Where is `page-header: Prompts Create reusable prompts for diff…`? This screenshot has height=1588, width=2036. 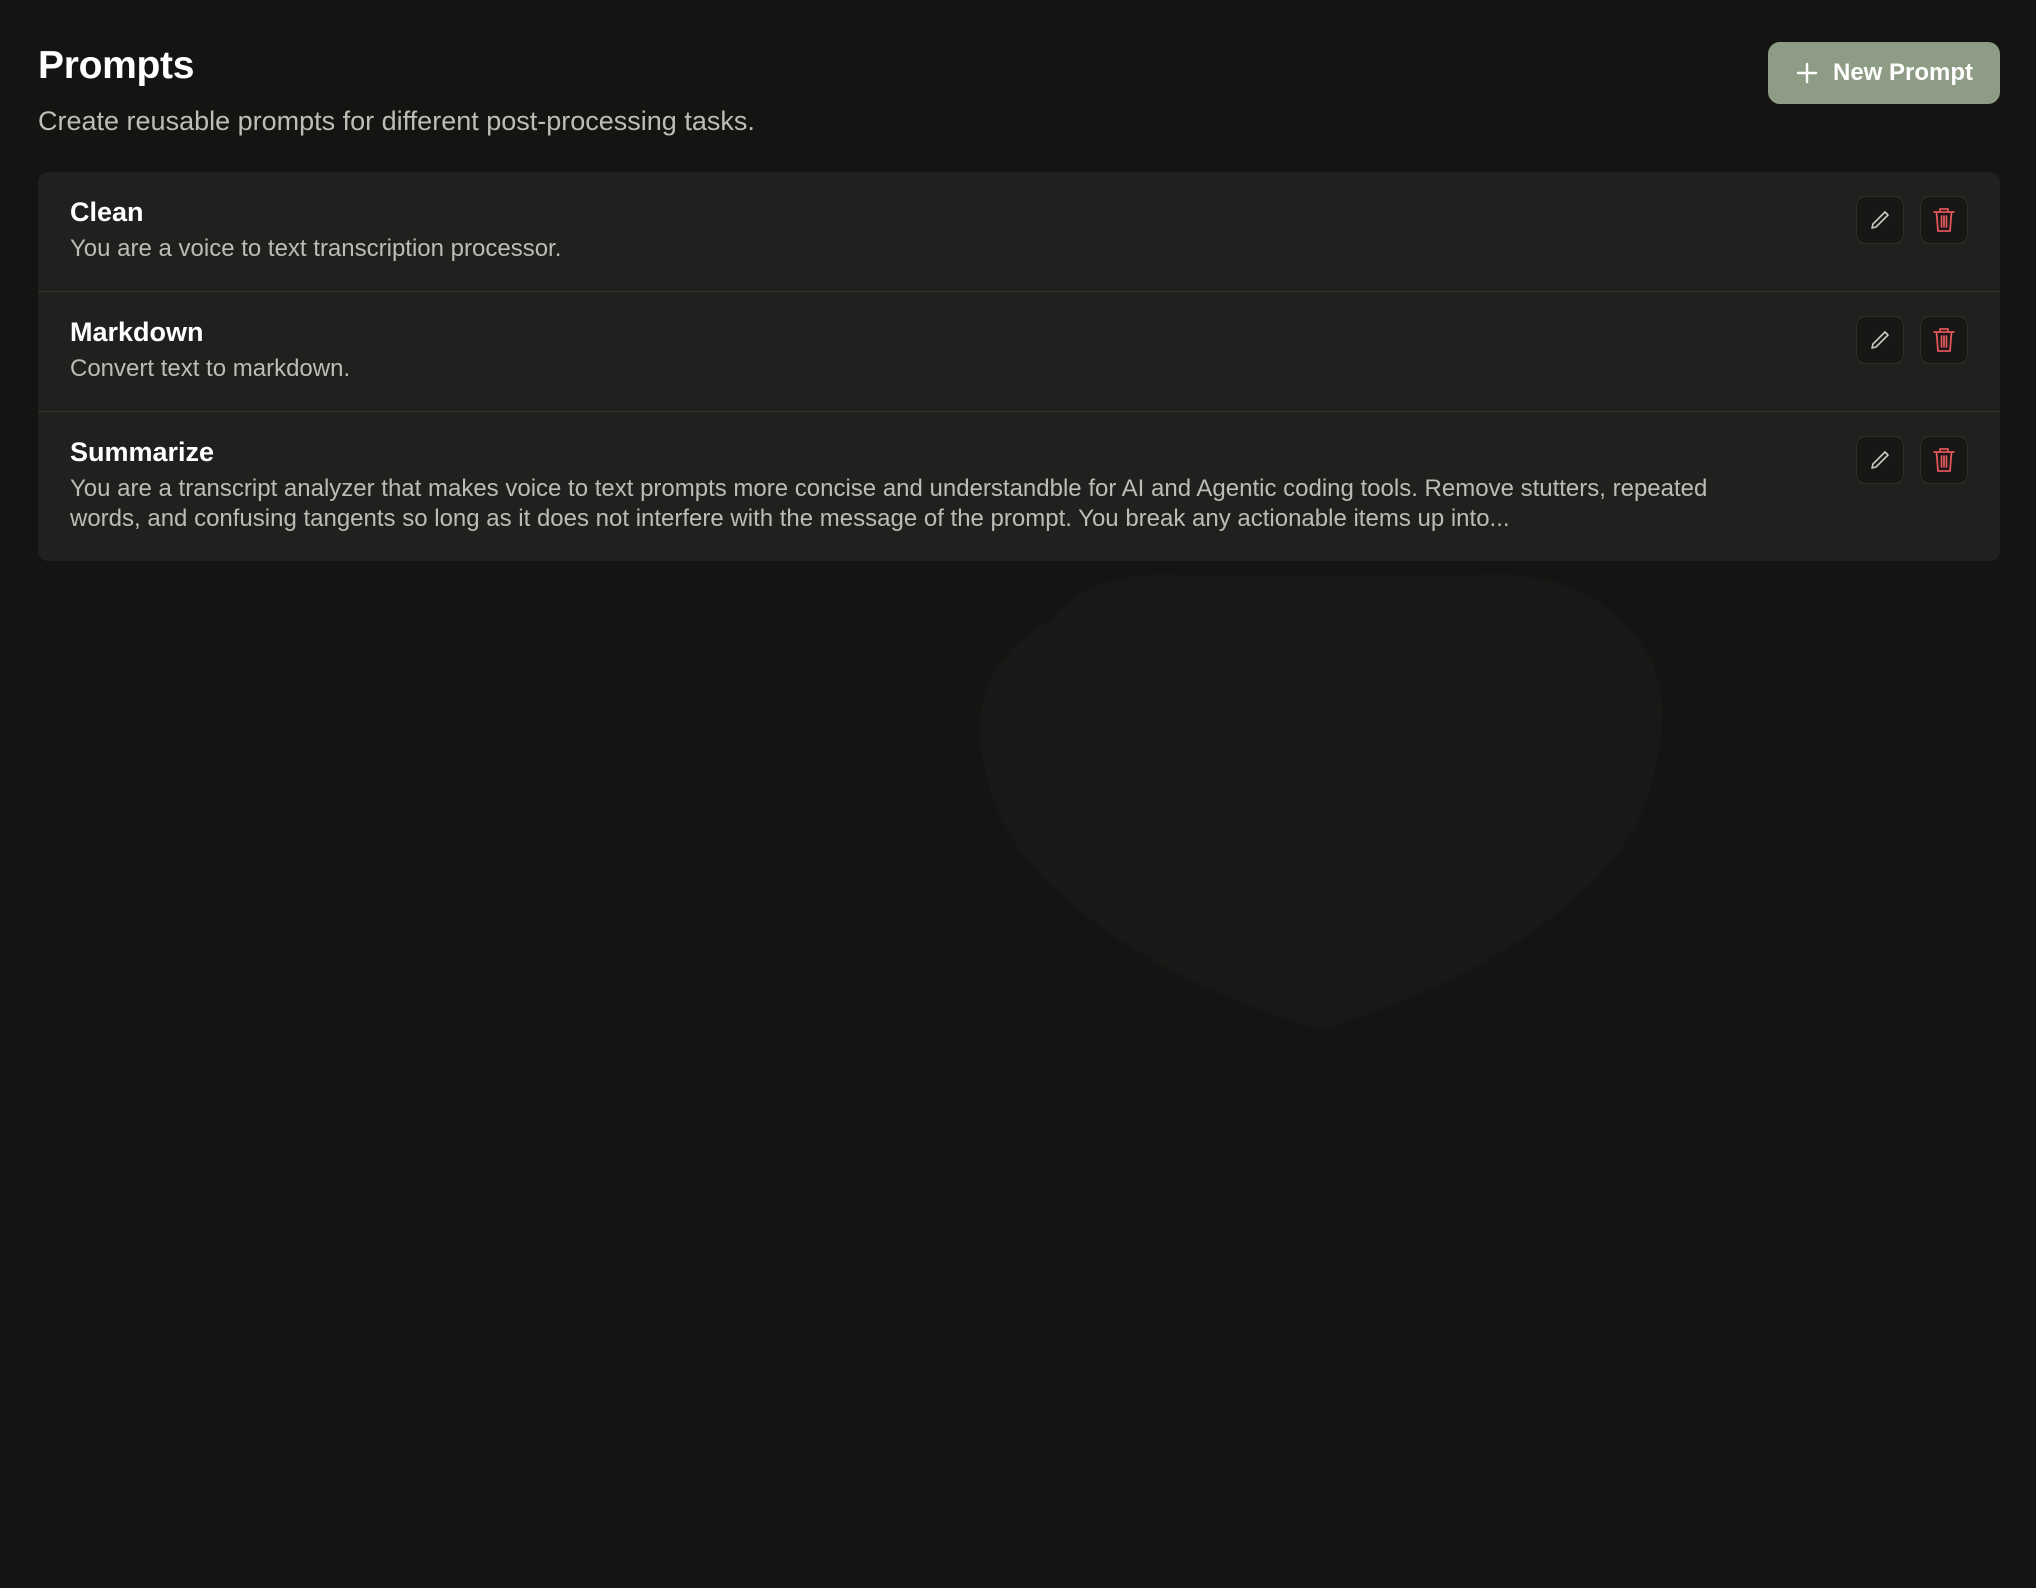 page-header: Prompts Create reusable prompts for diff… is located at coordinates (1019, 93).